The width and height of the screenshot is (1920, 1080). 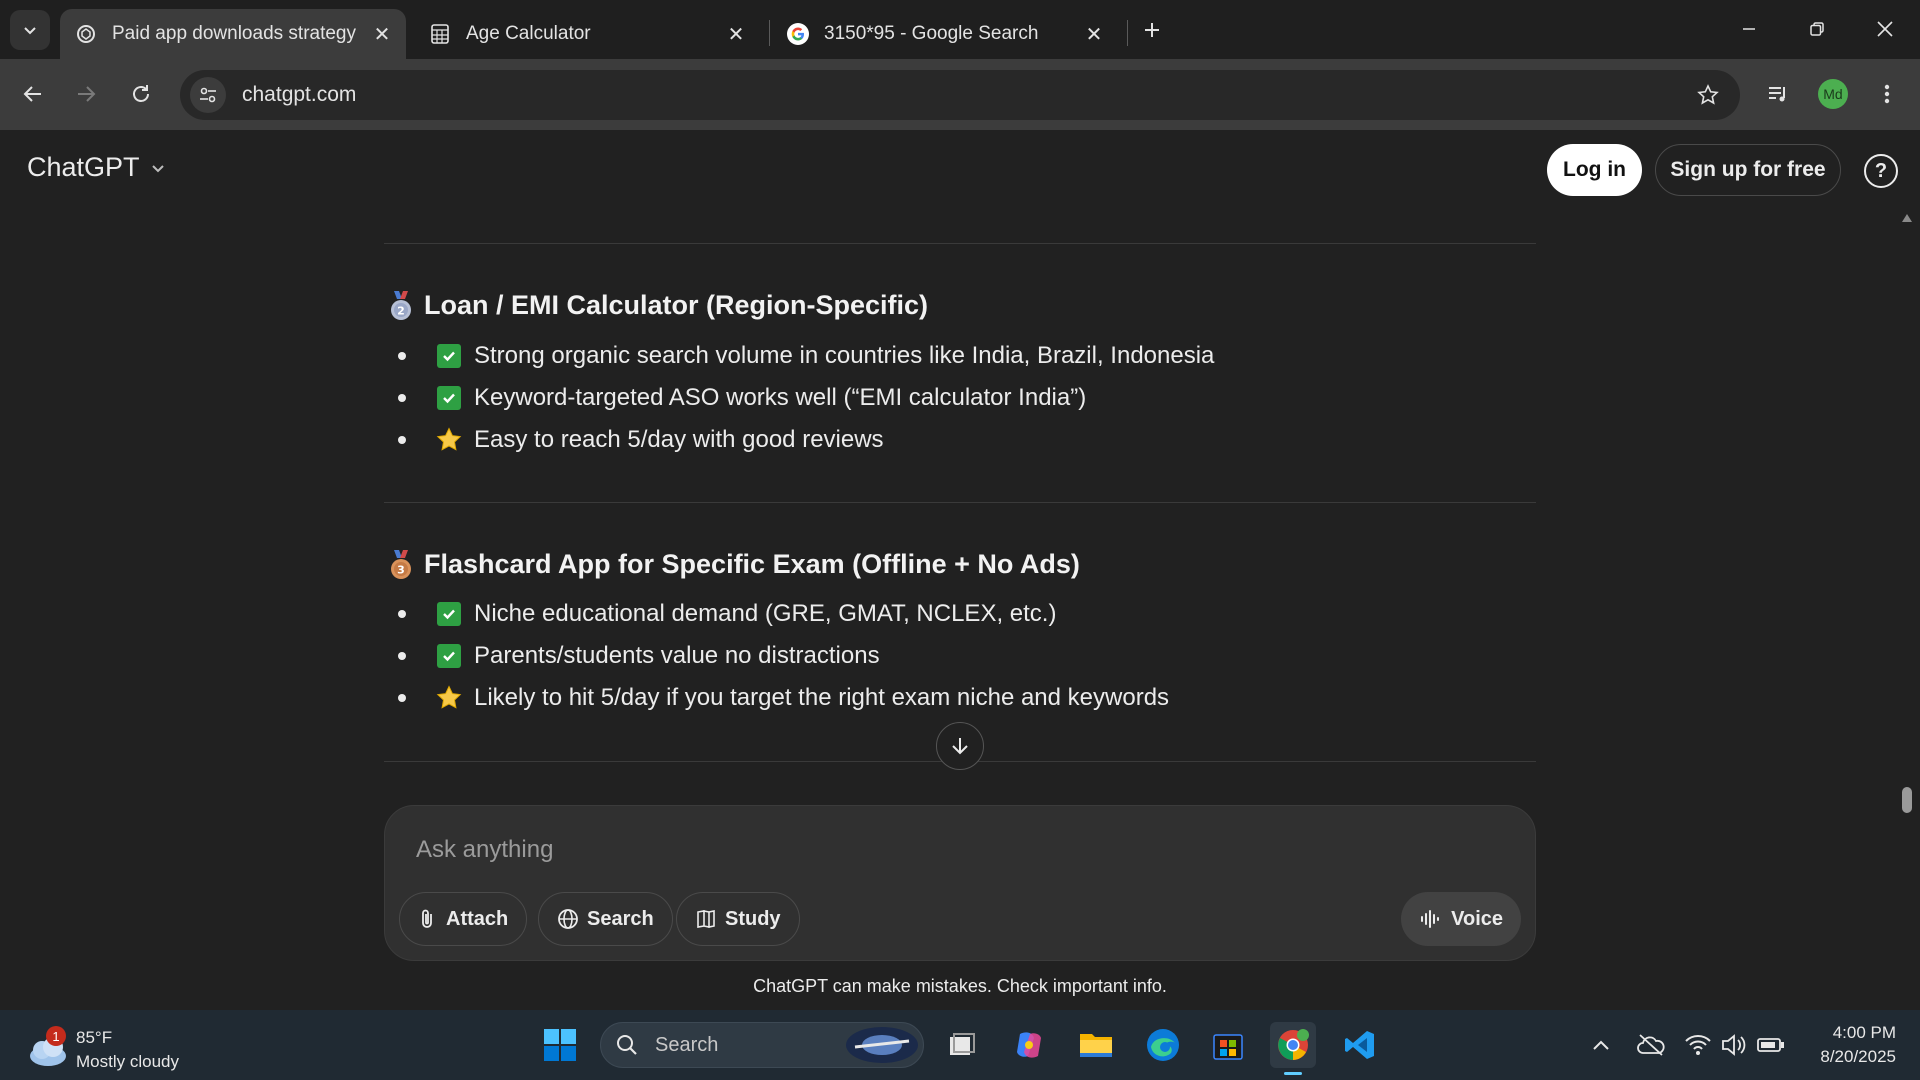 What do you see at coordinates (1601, 1045) in the screenshot?
I see `show-hidden-icons-button` at bounding box center [1601, 1045].